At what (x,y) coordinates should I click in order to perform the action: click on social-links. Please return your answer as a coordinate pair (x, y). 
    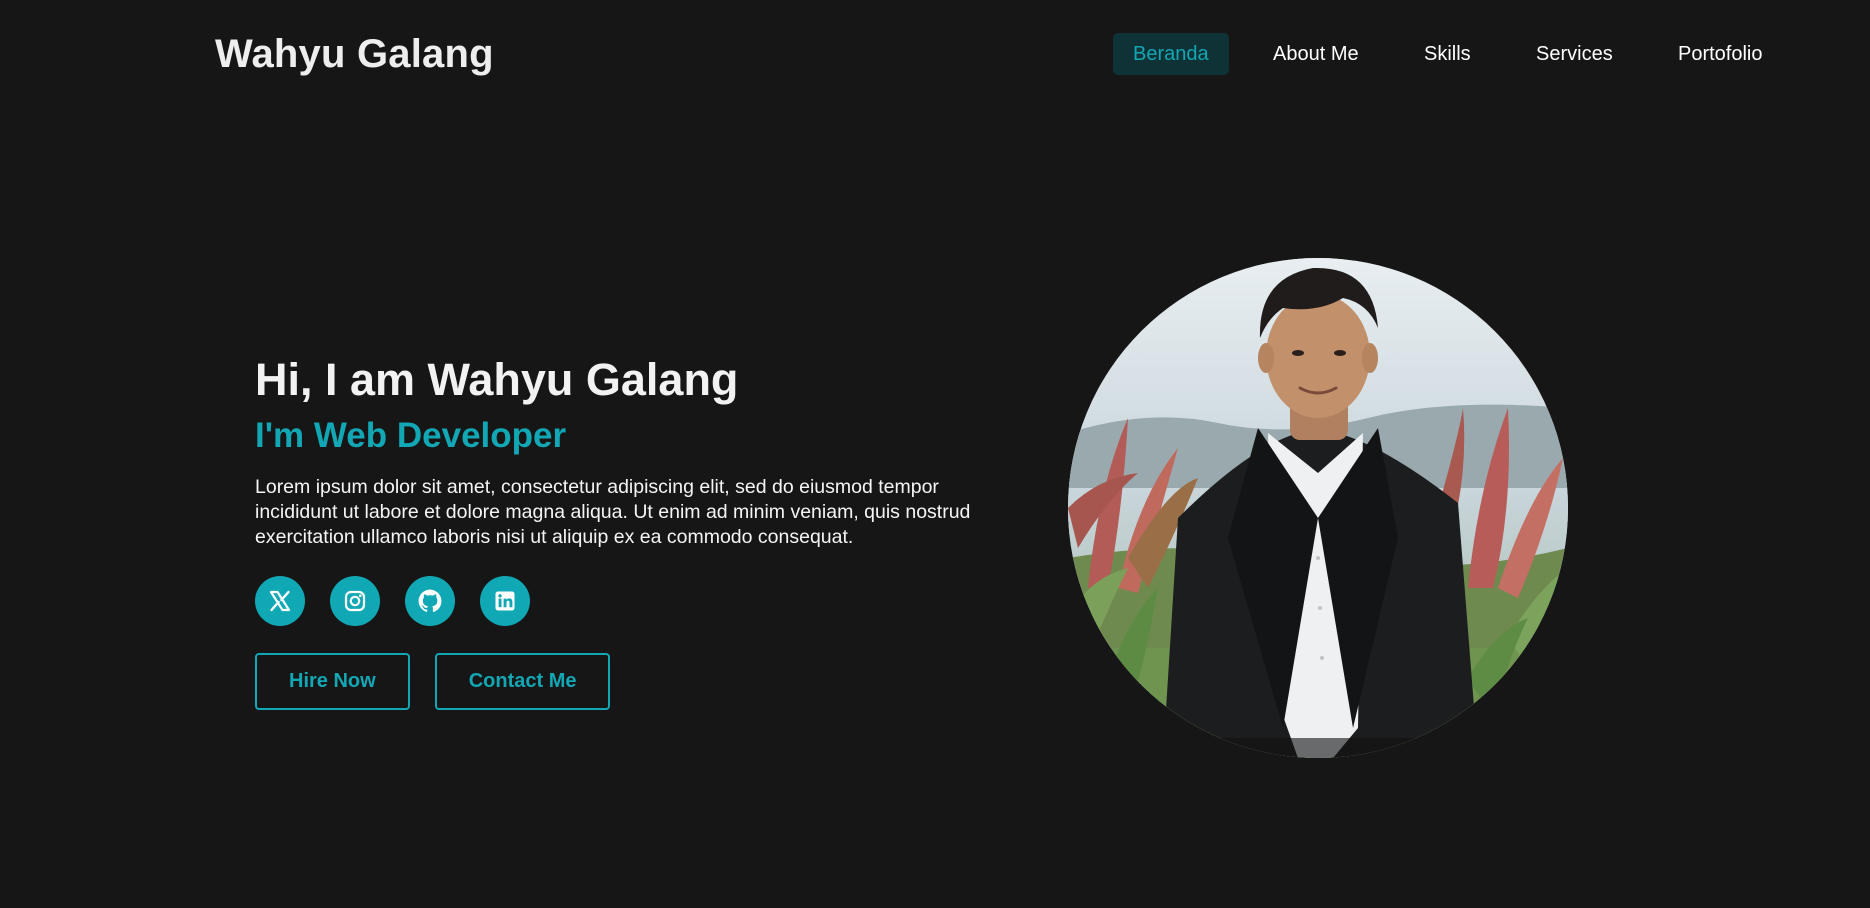
    Looking at the image, I should click on (640, 601).